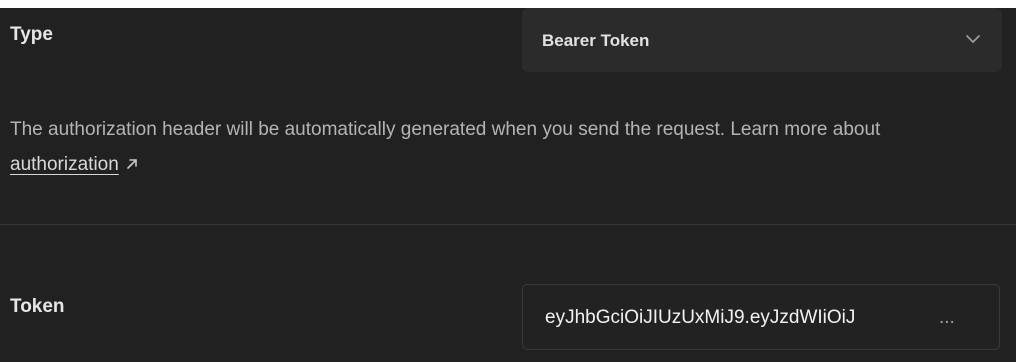 This screenshot has width=1016, height=362. I want to click on auth-type-select: Bearer Token, so click(762, 40).